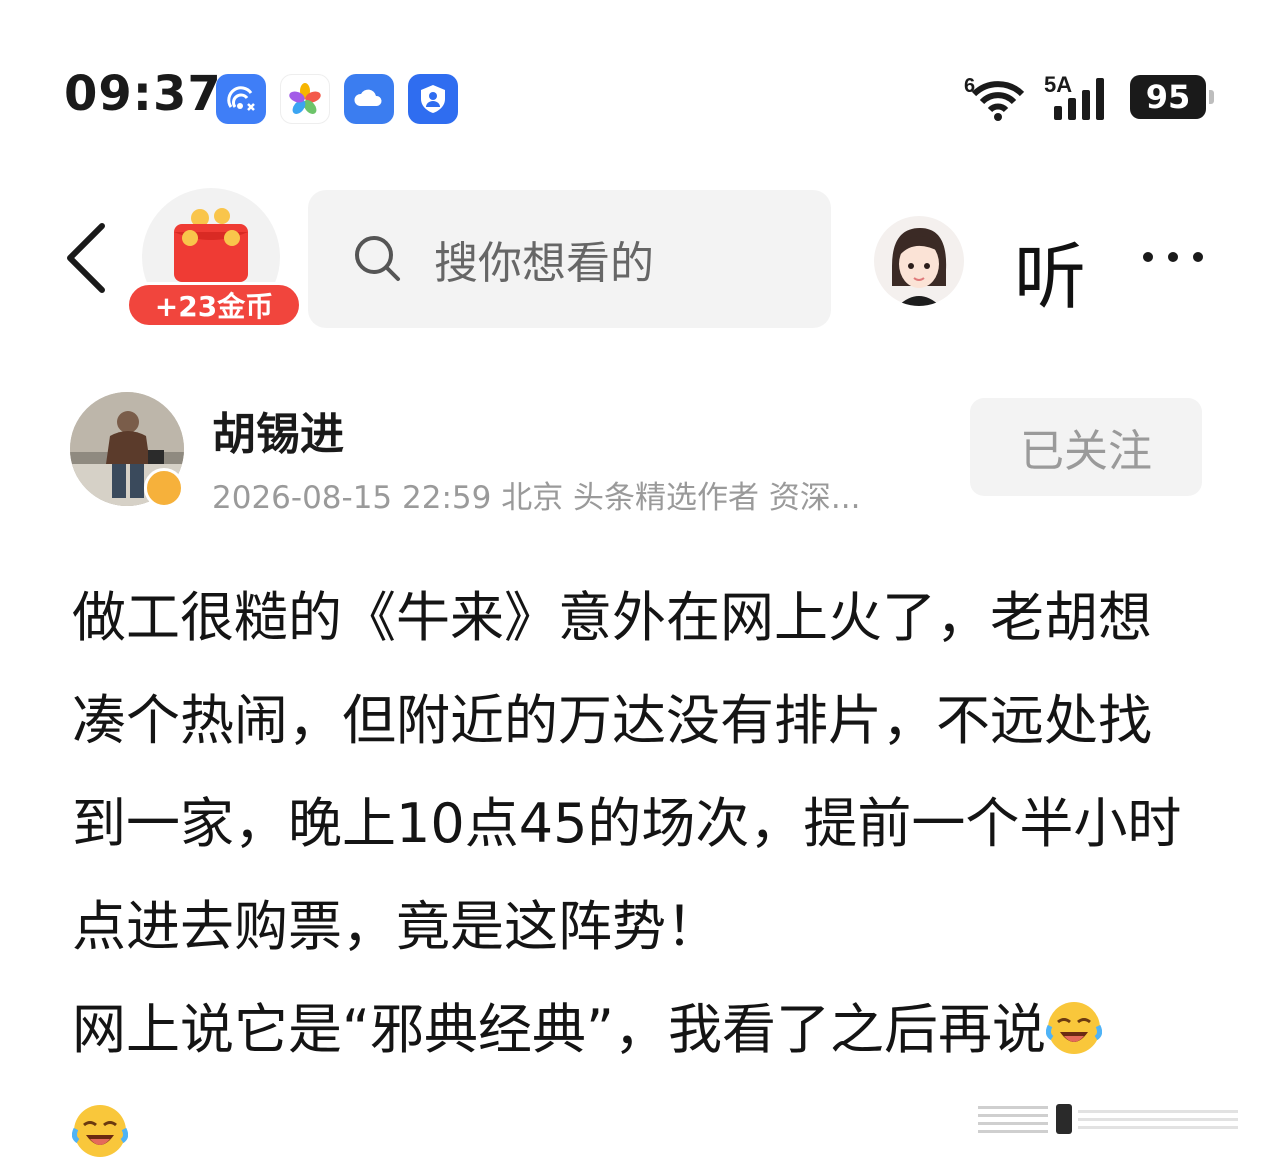  Describe the element at coordinates (211, 245) in the screenshot. I see `red-packet-icon` at that location.